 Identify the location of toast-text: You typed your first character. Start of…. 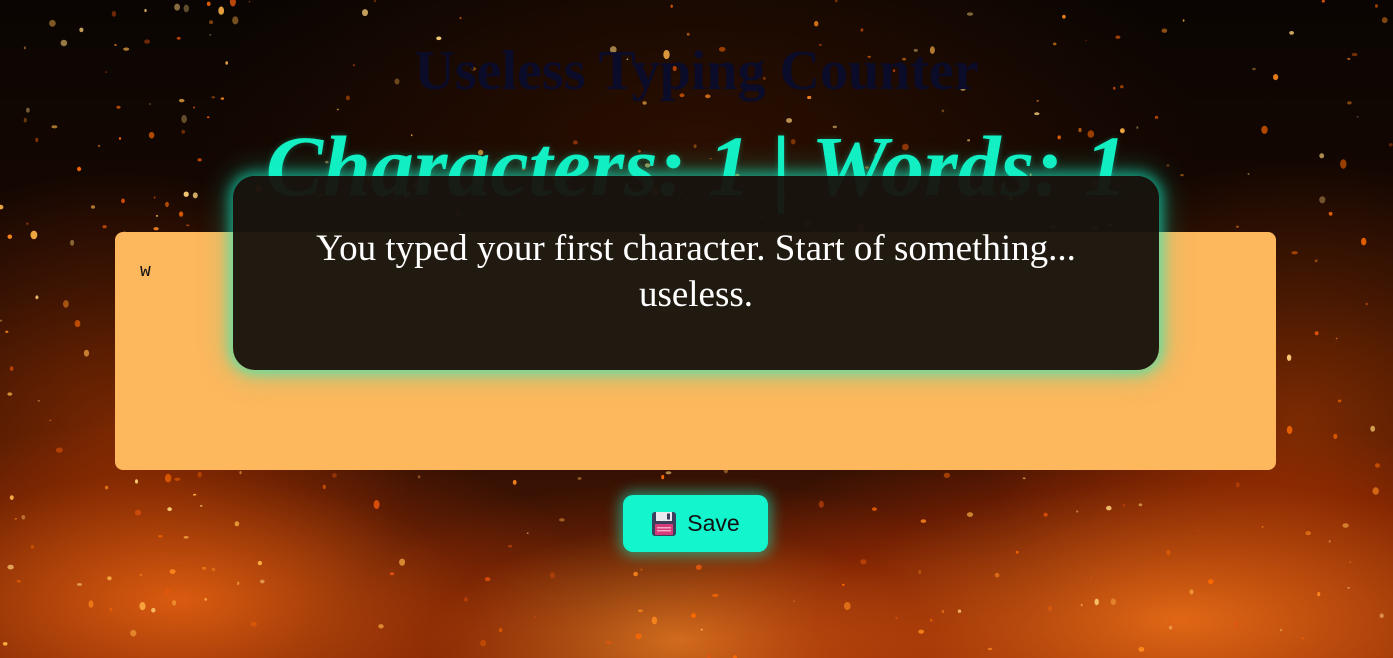
(696, 271).